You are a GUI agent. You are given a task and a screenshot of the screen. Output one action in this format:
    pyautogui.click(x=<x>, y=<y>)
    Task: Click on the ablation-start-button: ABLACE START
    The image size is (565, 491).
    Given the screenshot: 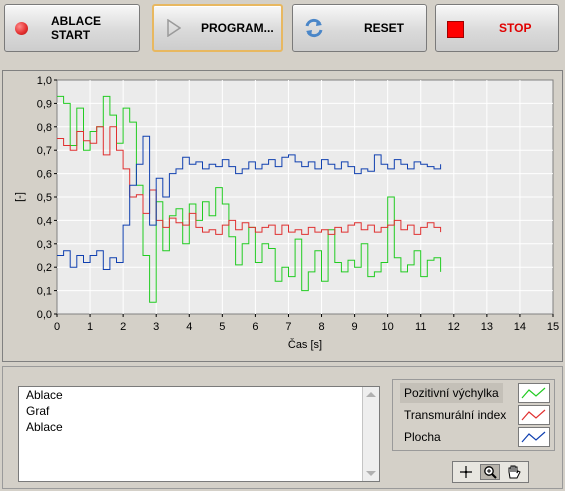 What is the action you would take?
    pyautogui.click(x=72, y=28)
    